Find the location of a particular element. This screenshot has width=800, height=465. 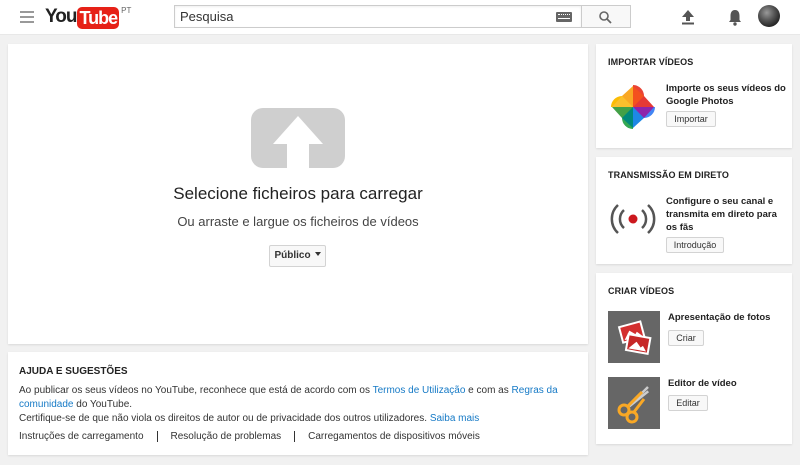

search-icon is located at coordinates (605, 17).